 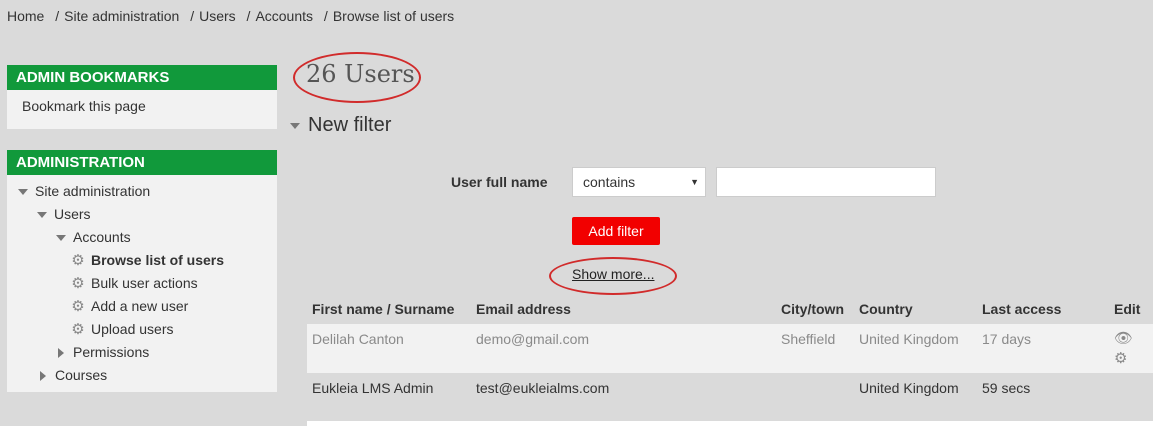 I want to click on administration-header: ADMINISTRATION, so click(x=142, y=162).